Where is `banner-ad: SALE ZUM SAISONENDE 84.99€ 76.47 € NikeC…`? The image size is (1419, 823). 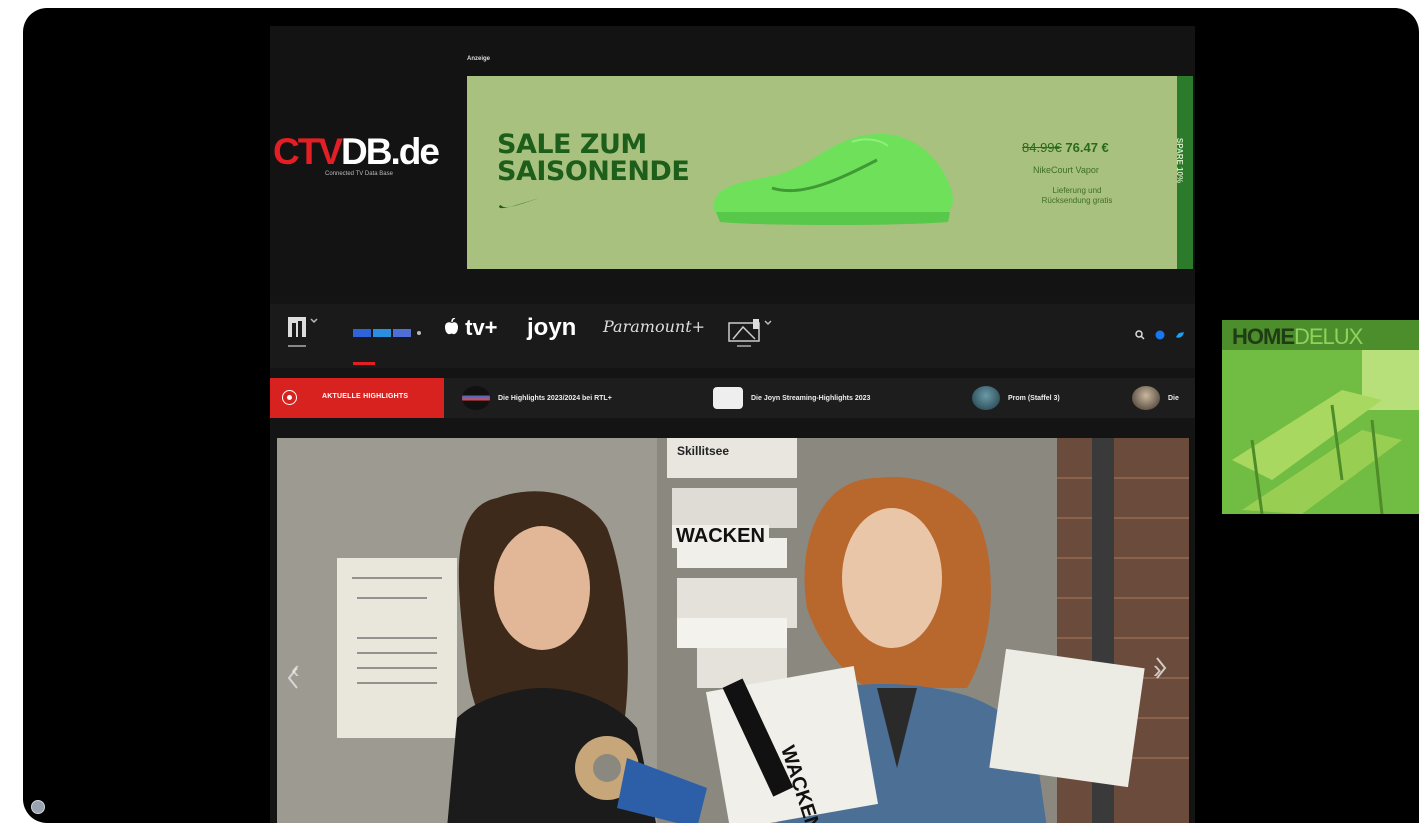
banner-ad: SALE ZUM SAISONENDE 84.99€ 76.47 € NikeC… is located at coordinates (830, 172).